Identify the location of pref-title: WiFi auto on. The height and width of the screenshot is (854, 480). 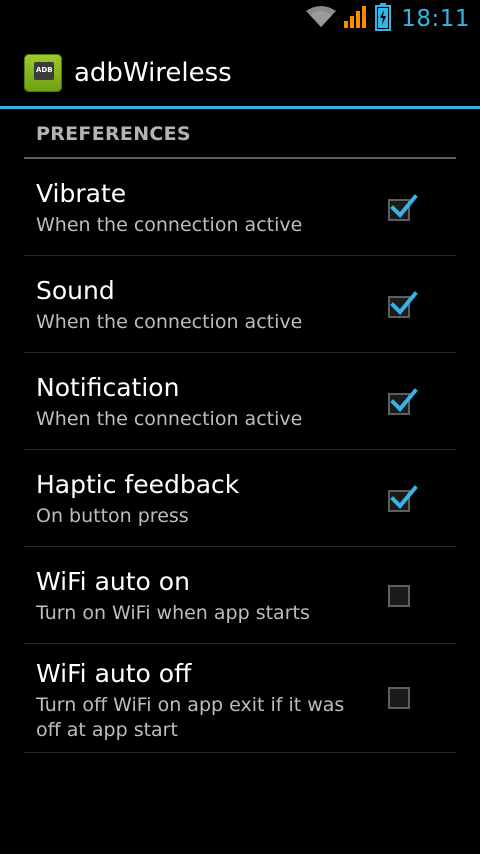
(113, 581).